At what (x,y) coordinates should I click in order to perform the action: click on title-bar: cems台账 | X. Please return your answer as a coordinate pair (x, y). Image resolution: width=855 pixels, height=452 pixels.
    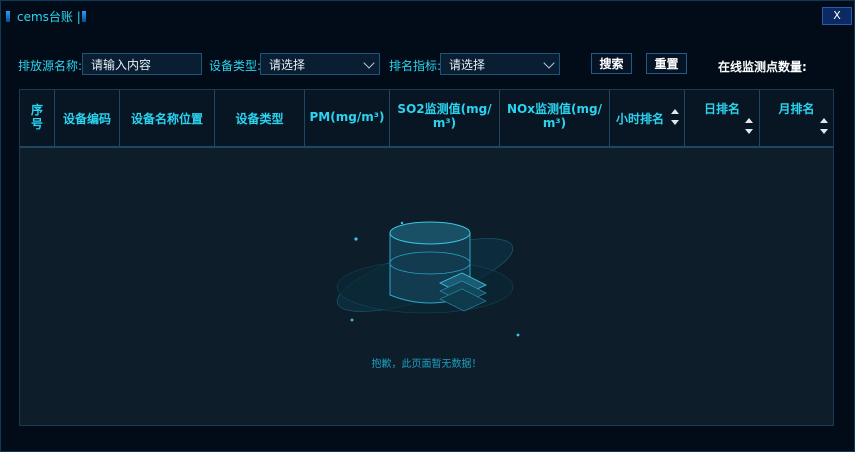
    Looking at the image, I should click on (427, 16).